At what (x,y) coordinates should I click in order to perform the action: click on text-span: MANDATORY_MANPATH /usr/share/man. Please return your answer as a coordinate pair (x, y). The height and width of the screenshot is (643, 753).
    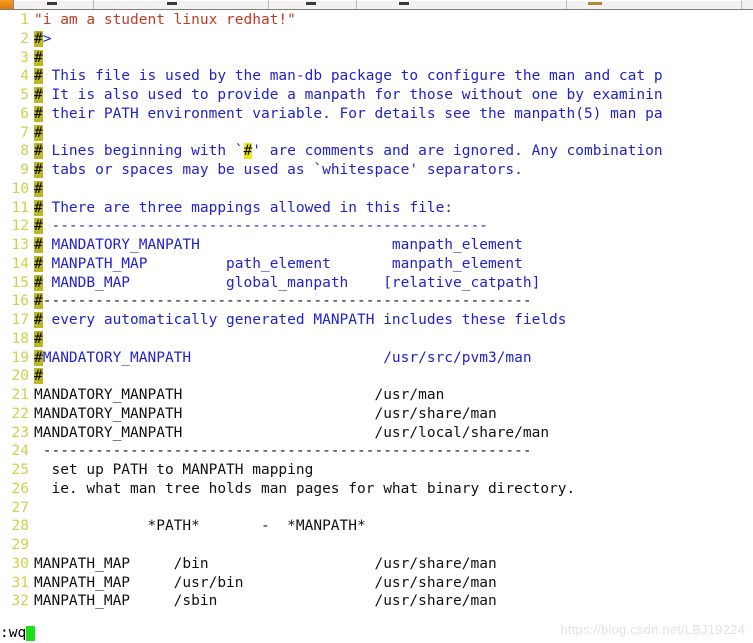
    Looking at the image, I should click on (265, 413).